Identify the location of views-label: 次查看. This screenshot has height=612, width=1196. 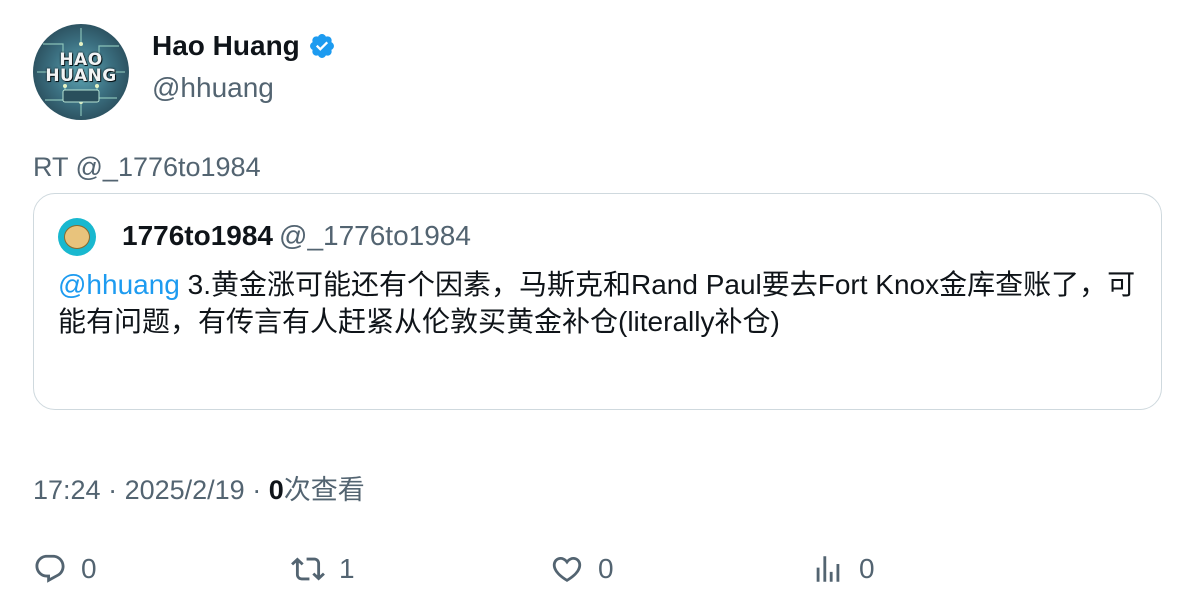
(324, 490).